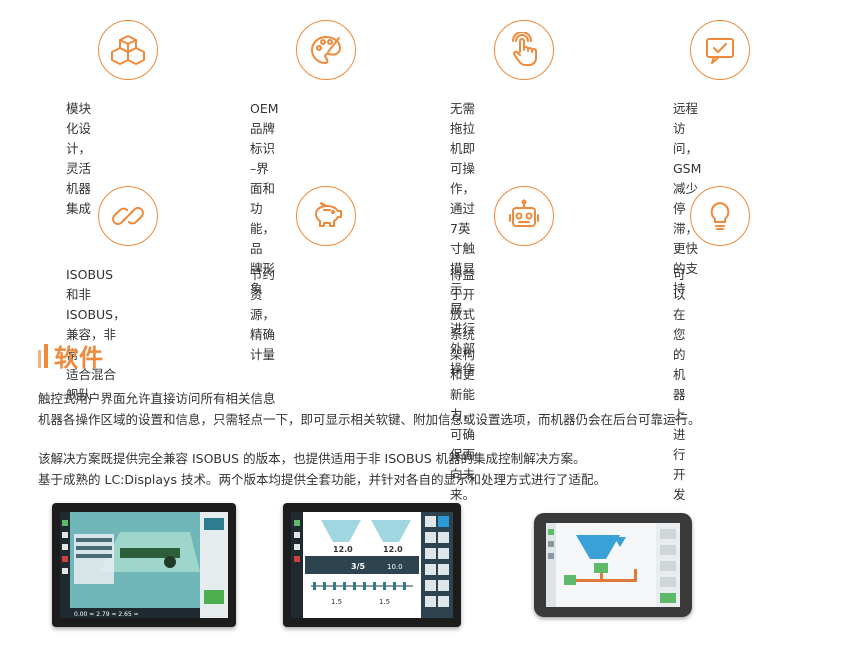  What do you see at coordinates (106, 614) in the screenshot?
I see `terminal-1-readout: 0.00 ≈ 2.79 ≈ 2.65 =` at bounding box center [106, 614].